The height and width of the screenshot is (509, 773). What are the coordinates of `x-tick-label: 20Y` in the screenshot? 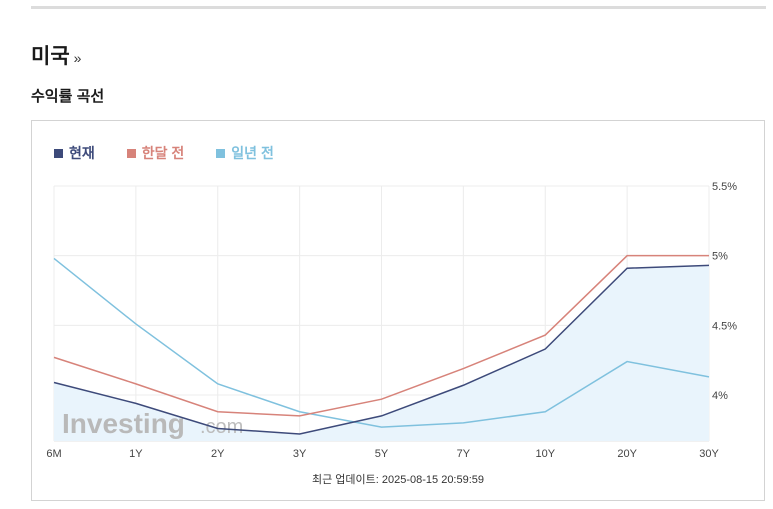 It's located at (627, 454).